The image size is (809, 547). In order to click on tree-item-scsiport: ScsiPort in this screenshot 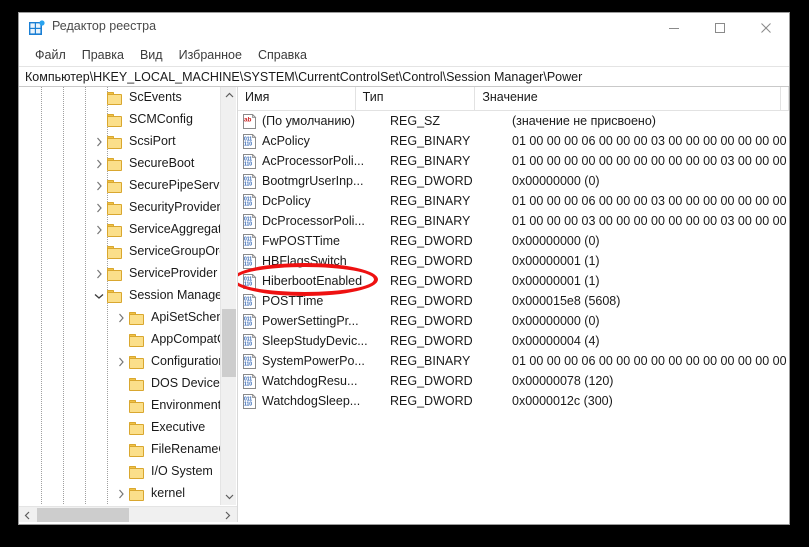, I will do `click(120, 142)`.